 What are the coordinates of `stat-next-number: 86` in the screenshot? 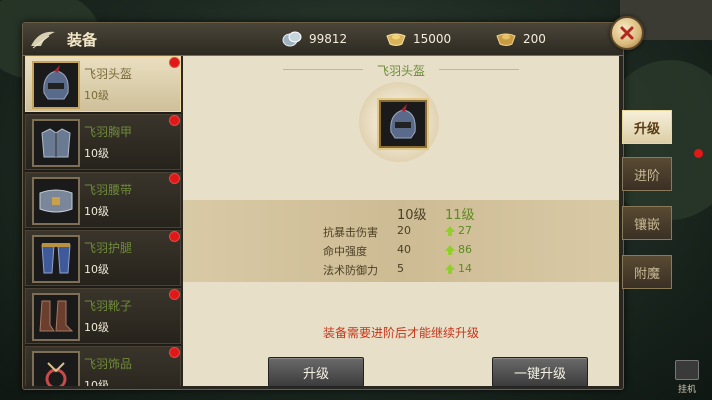 It's located at (465, 249).